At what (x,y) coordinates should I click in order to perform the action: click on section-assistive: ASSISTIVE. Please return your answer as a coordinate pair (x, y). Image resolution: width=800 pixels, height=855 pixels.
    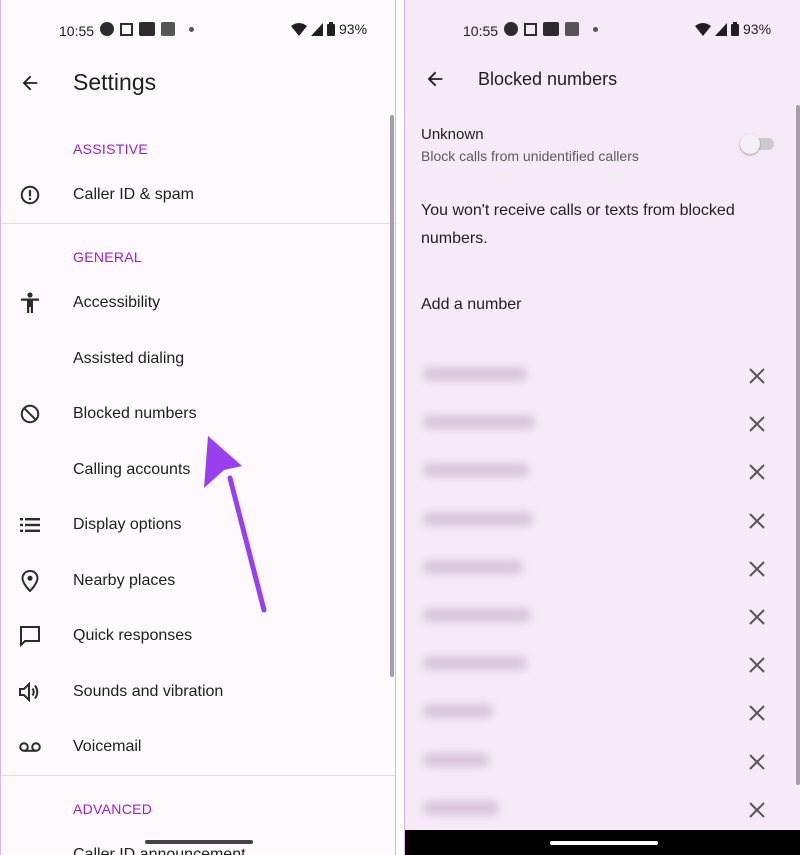
    Looking at the image, I should click on (111, 149).